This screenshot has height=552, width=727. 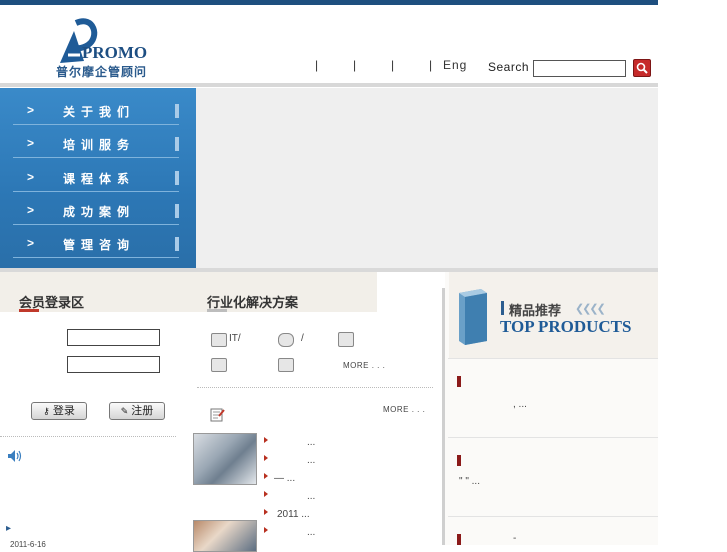 I want to click on products-title-en: TOP PRODUCTS, so click(x=566, y=326).